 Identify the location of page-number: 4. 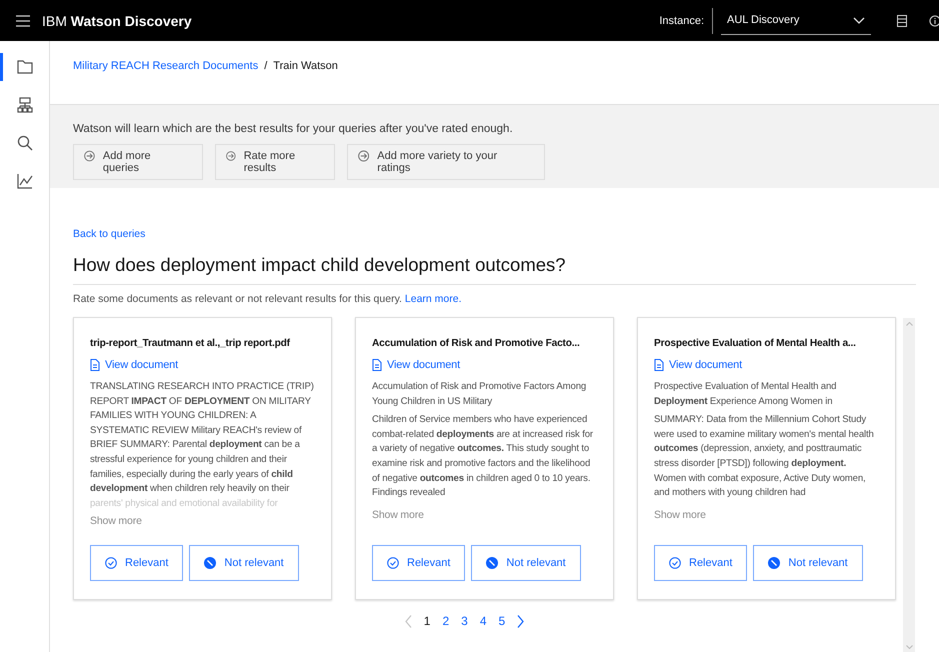
(483, 621).